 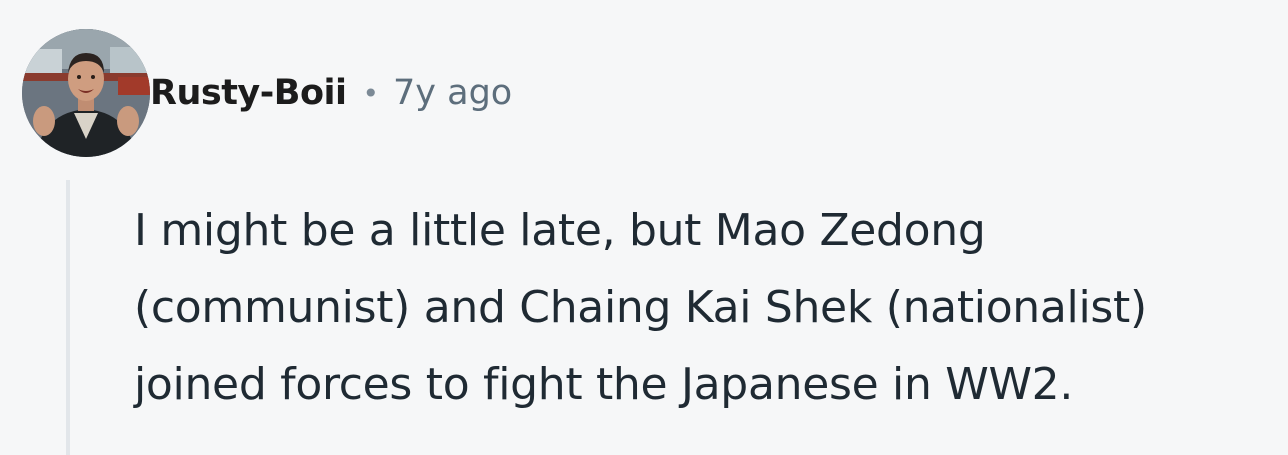 I want to click on avatar-image, so click(x=86, y=93).